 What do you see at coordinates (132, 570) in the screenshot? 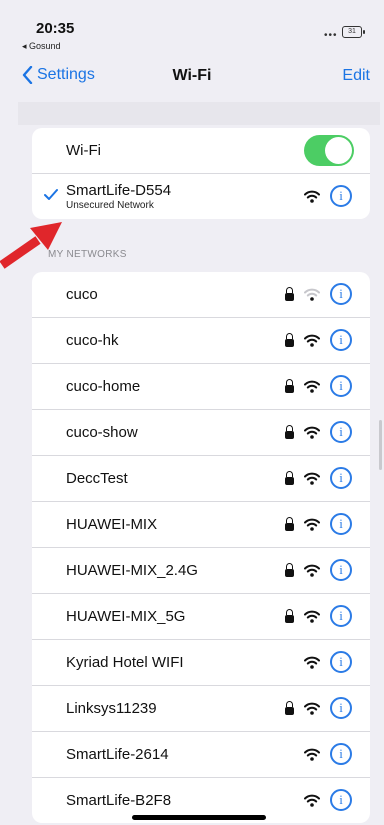
I see `network-name: HUAWEI-MIX_2.4G` at bounding box center [132, 570].